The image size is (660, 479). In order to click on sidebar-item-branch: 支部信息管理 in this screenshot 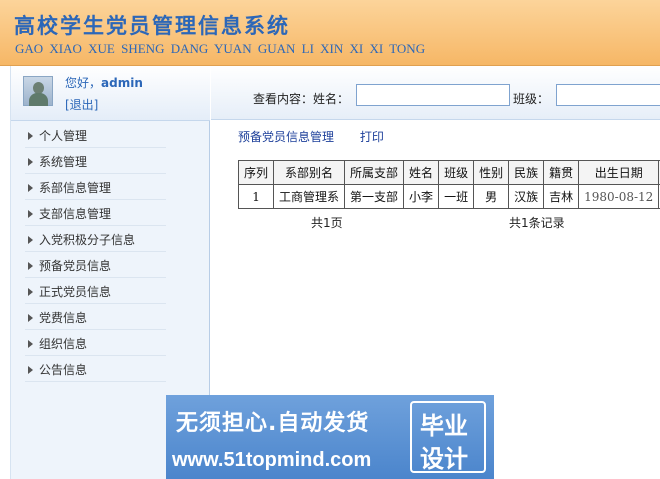, I will do `click(110, 215)`.